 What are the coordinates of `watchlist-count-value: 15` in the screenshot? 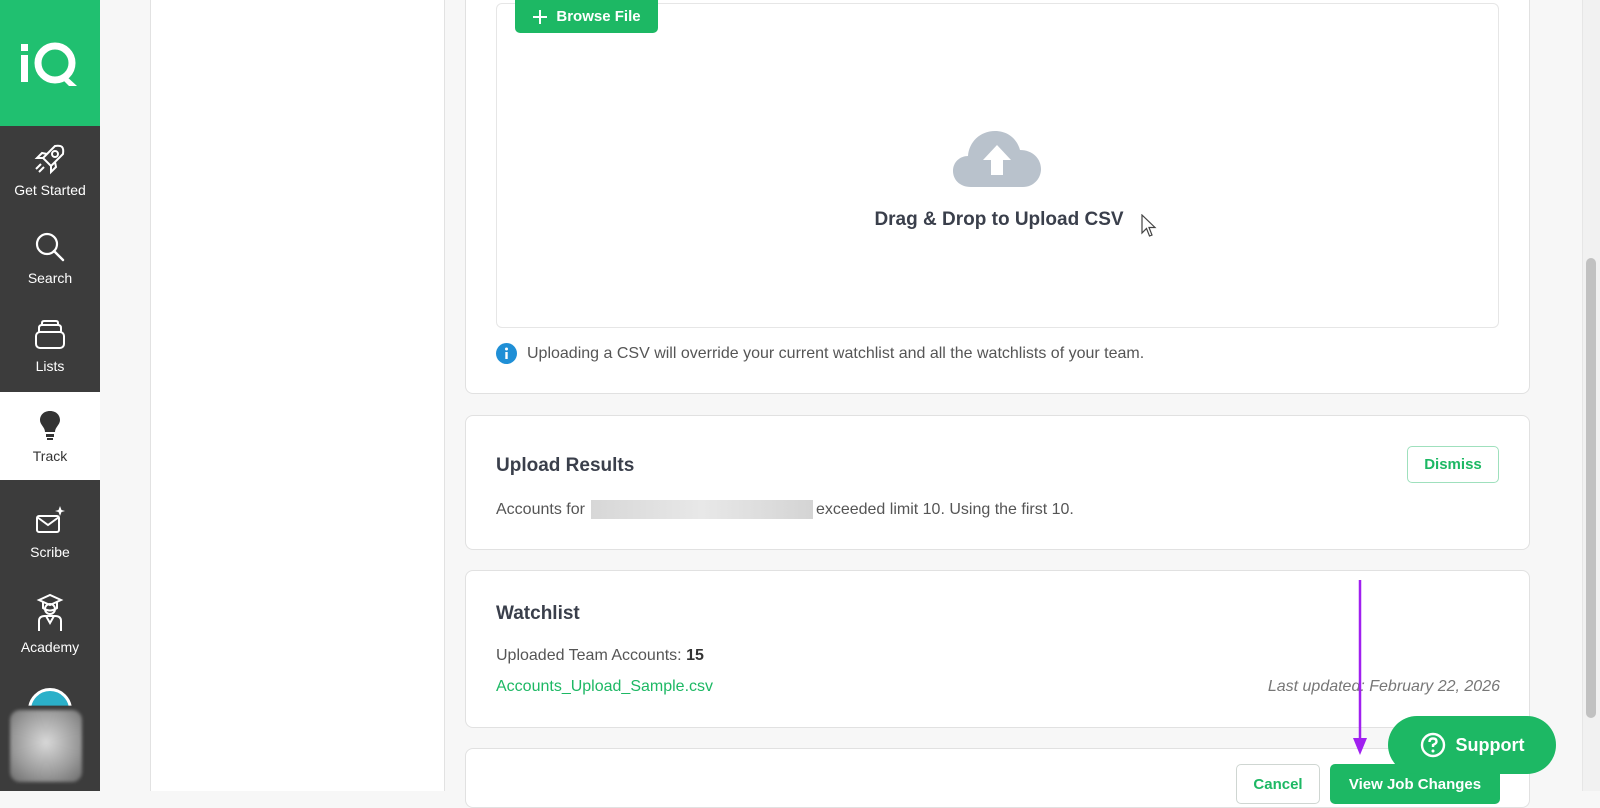 It's located at (695, 655).